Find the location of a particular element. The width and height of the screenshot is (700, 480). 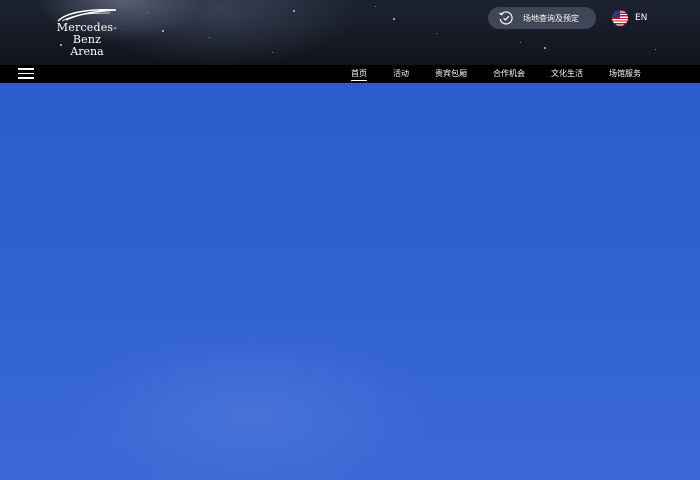

nav-items: 首页 活动 贵宾包厢 合作机会 文化生活 场馆服务 is located at coordinates (496, 74).